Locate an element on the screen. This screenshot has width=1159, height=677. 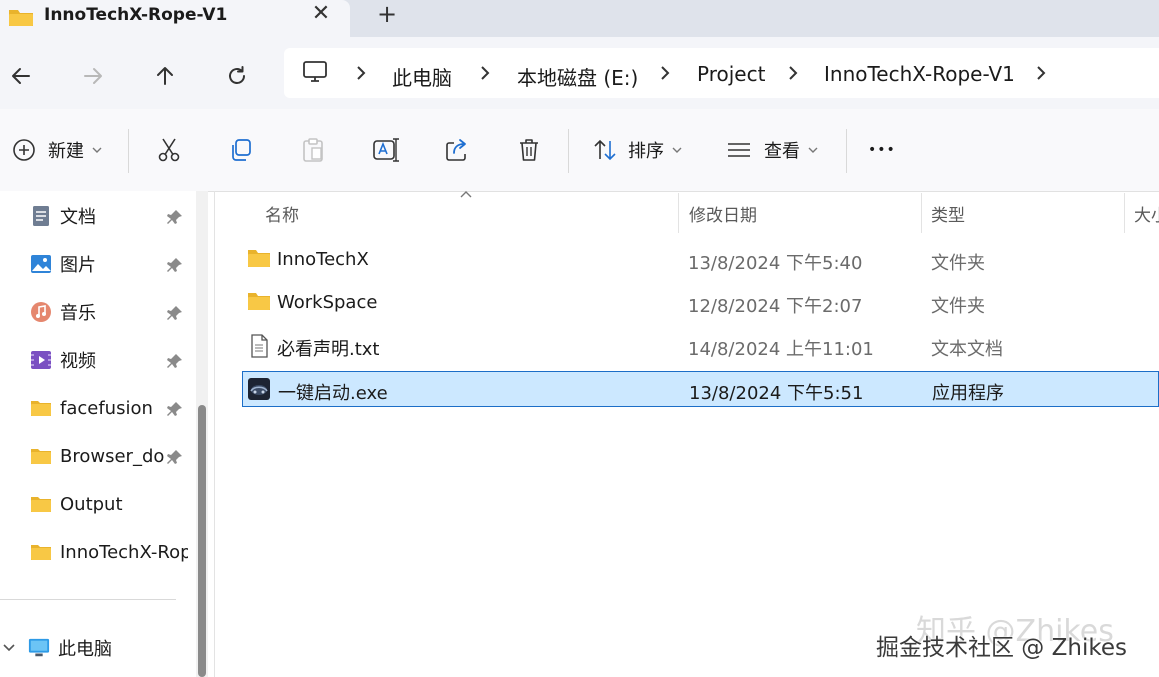
cut-button is located at coordinates (169, 150).